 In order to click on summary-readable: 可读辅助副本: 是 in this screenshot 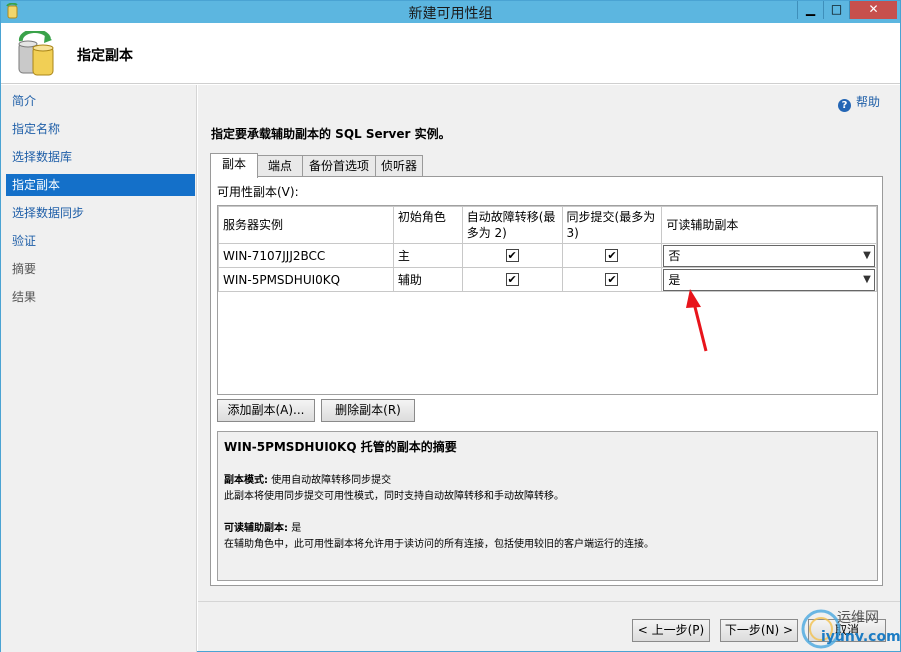, I will do `click(547, 529)`.